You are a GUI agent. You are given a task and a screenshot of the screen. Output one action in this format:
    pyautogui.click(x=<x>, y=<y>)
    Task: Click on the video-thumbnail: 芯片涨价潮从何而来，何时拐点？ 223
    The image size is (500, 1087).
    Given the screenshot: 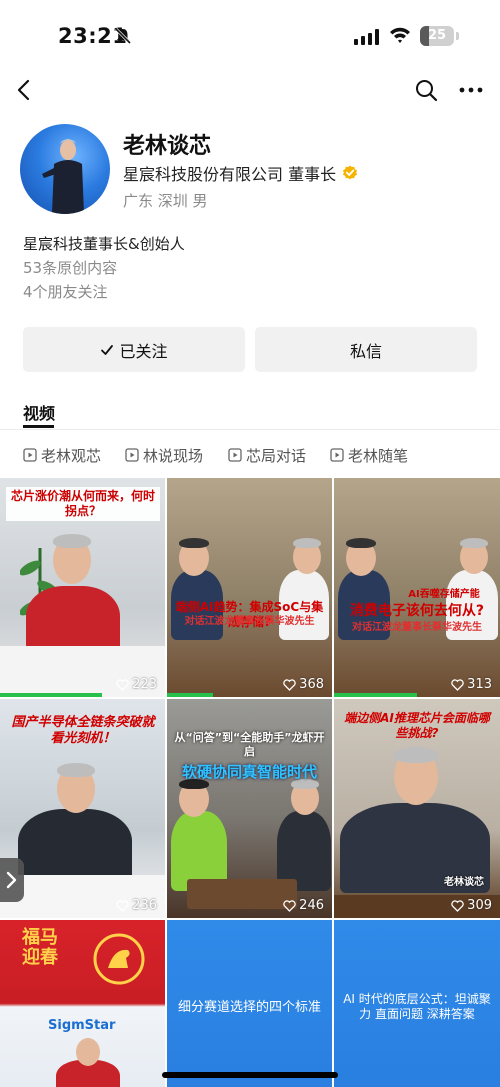 What is the action you would take?
    pyautogui.click(x=82, y=587)
    